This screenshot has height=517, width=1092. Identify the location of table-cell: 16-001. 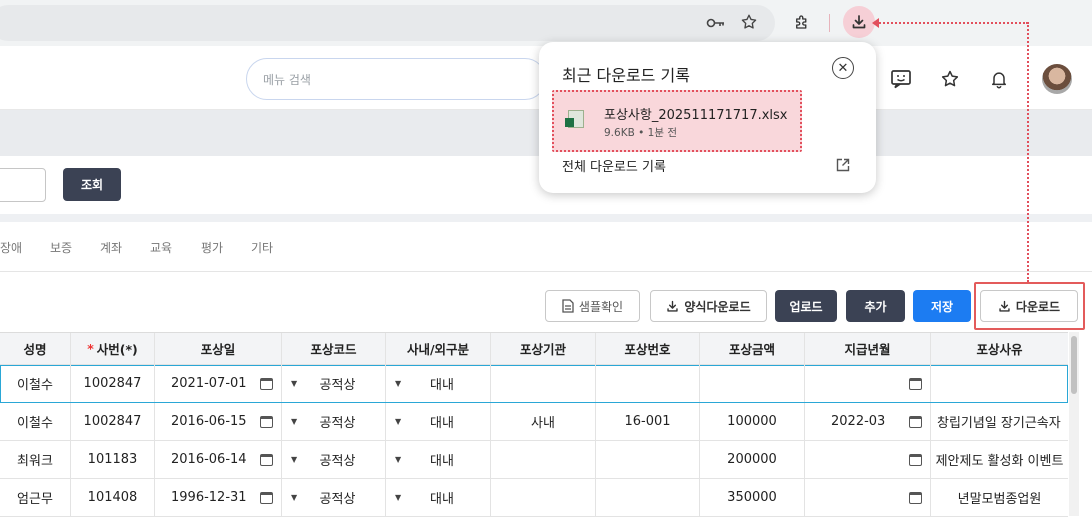
(648, 421).